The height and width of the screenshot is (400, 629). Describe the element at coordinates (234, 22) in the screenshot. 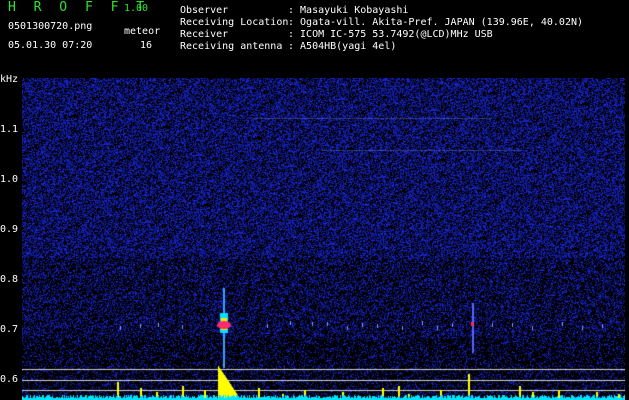

I see `location-label: Receiving Location` at that location.